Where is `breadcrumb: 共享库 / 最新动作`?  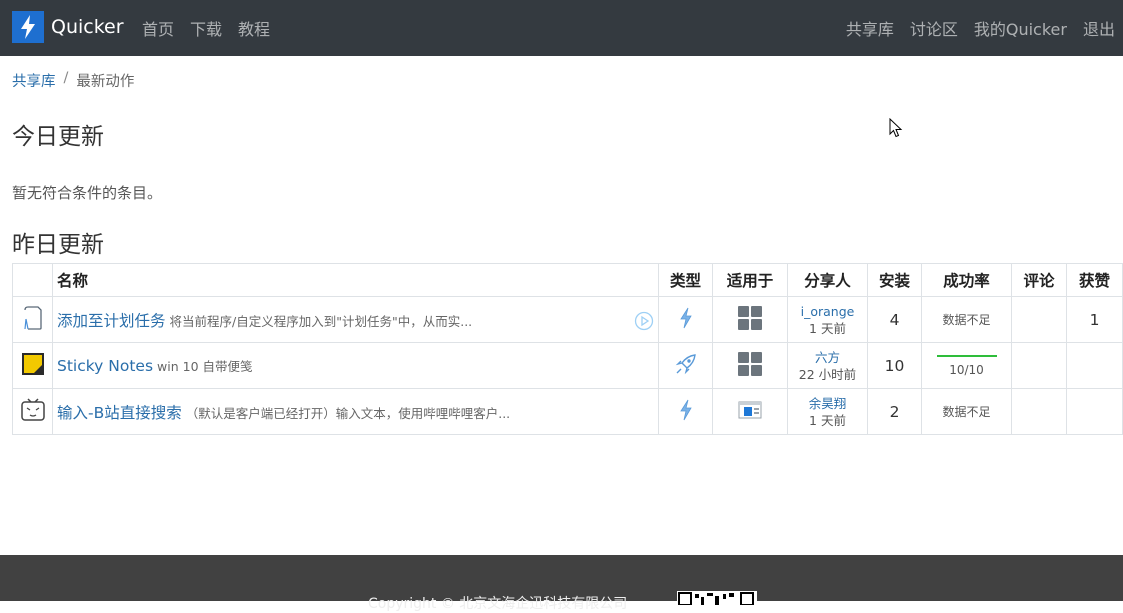 breadcrumb: 共享库 / 最新动作 is located at coordinates (73, 80).